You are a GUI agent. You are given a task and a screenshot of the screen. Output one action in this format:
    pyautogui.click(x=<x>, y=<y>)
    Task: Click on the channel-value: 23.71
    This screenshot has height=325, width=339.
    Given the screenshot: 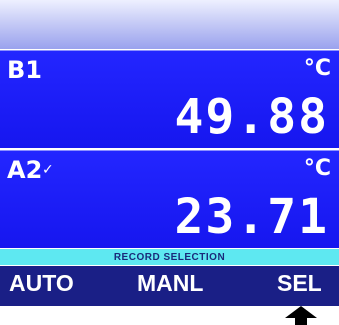 What is the action you would take?
    pyautogui.click(x=251, y=217)
    